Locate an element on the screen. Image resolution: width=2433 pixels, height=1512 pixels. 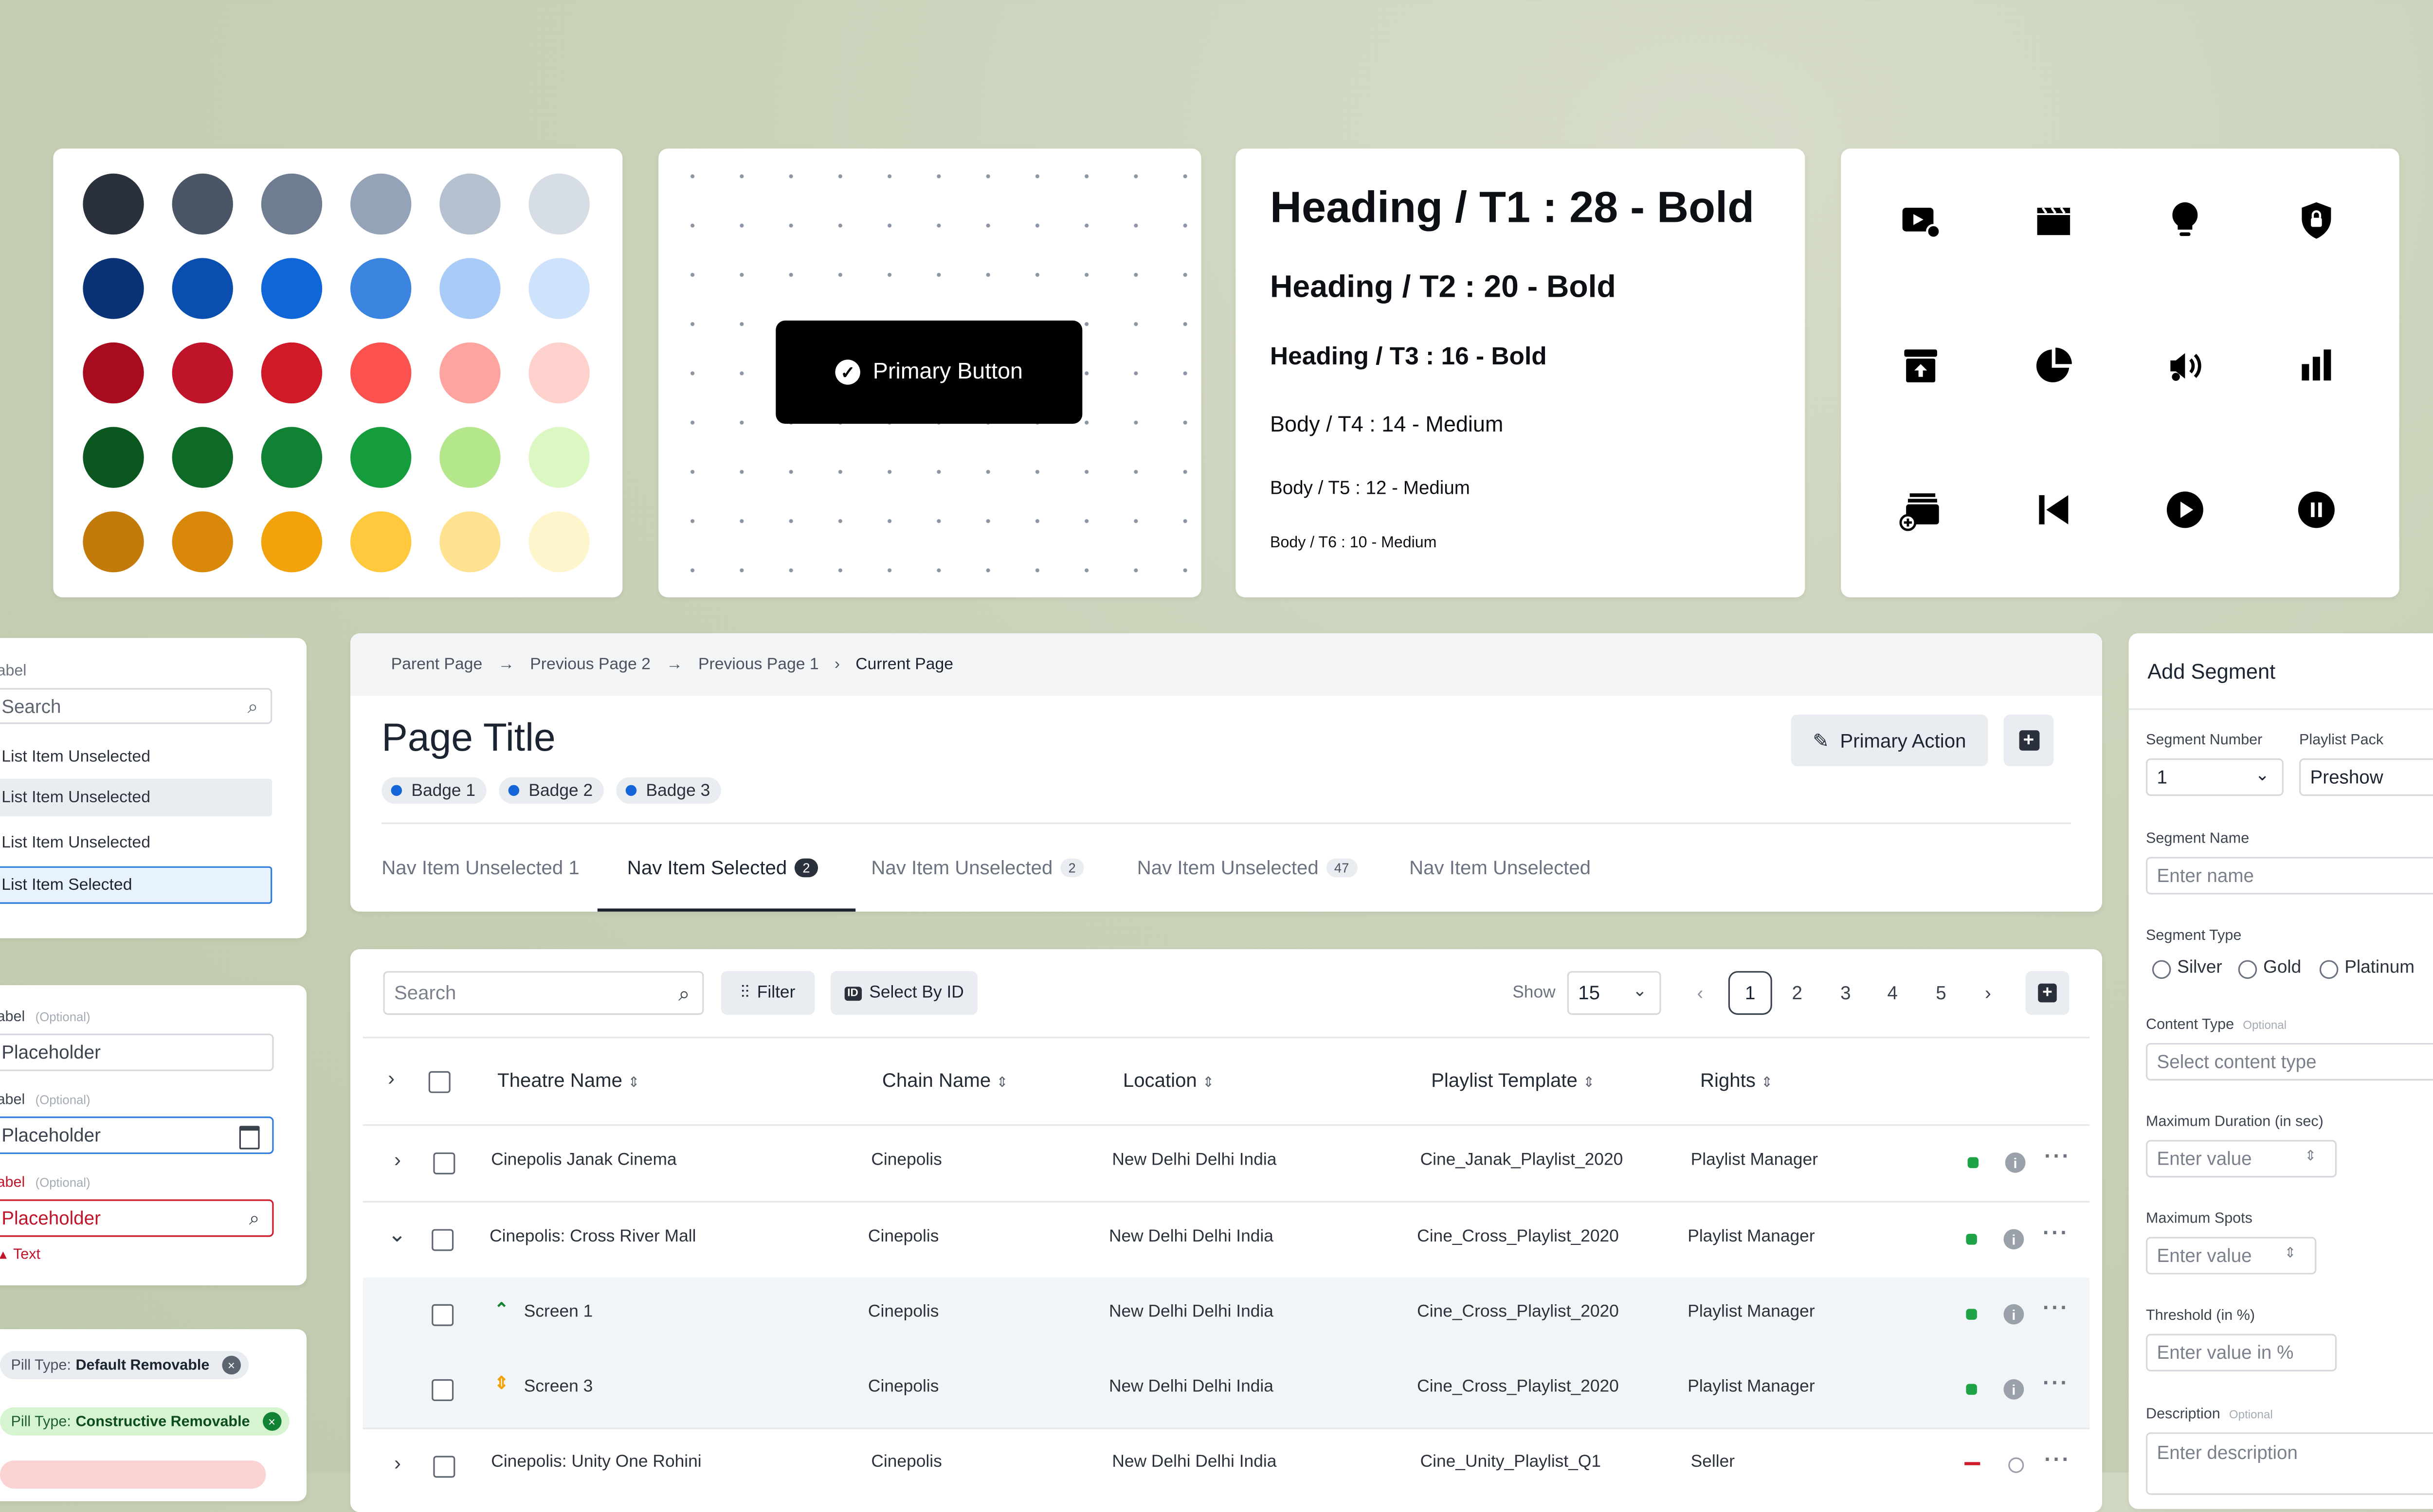
page-size-select: 15 ⌄ is located at coordinates (1614, 993).